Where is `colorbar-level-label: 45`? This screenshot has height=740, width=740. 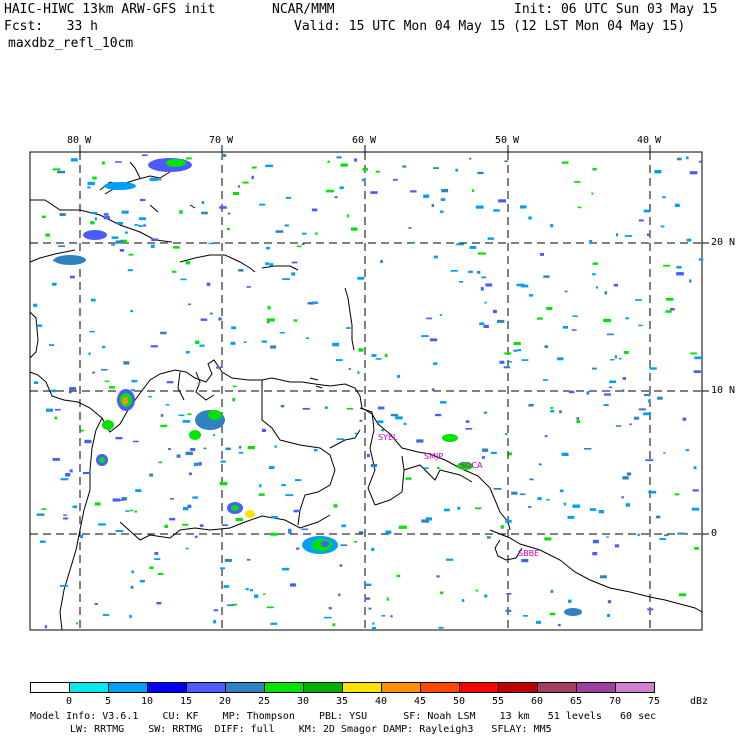
colorbar-level-label: 45 is located at coordinates (420, 701).